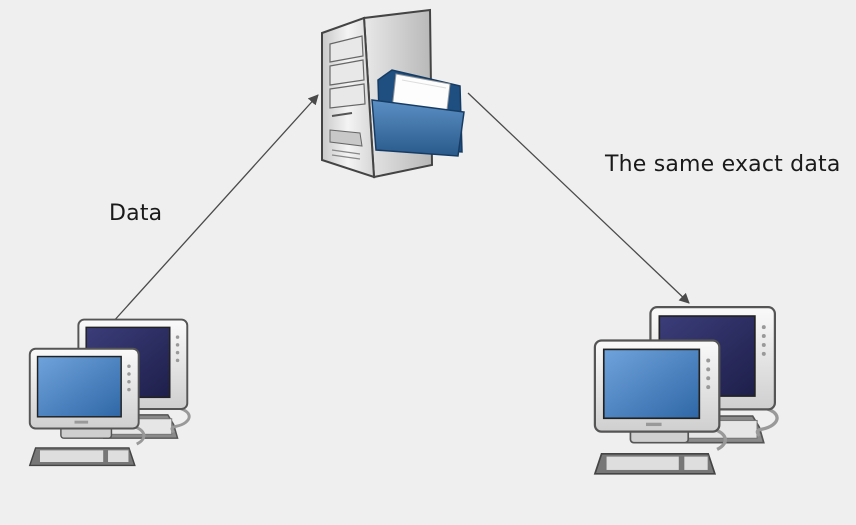 This screenshot has width=856, height=525. Describe the element at coordinates (393, 93) in the screenshot. I see `file-server-icon` at that location.